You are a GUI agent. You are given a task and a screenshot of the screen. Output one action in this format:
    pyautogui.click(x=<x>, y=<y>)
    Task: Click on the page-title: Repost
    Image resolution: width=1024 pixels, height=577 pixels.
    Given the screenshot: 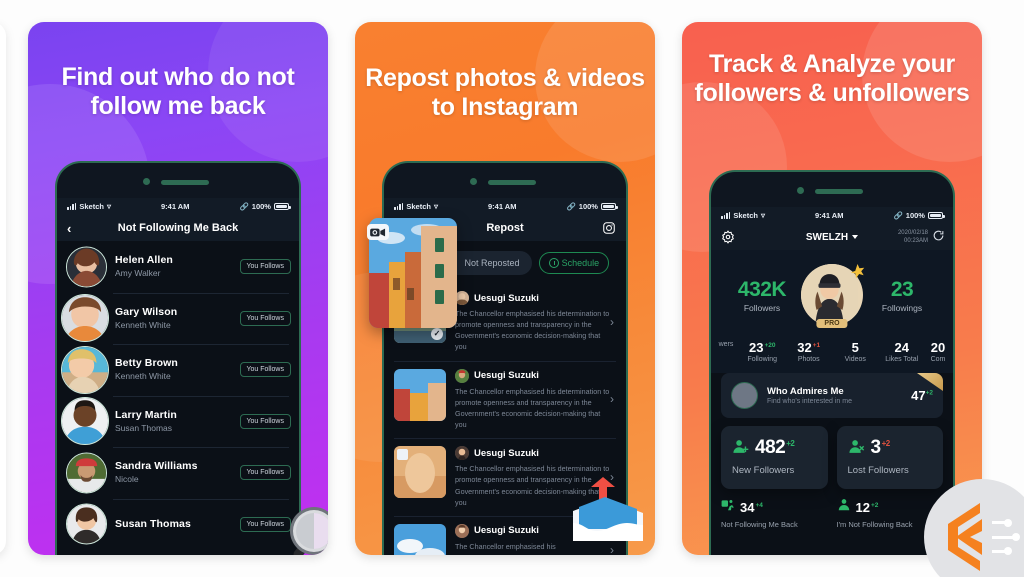 What is the action you would take?
    pyautogui.click(x=505, y=228)
    